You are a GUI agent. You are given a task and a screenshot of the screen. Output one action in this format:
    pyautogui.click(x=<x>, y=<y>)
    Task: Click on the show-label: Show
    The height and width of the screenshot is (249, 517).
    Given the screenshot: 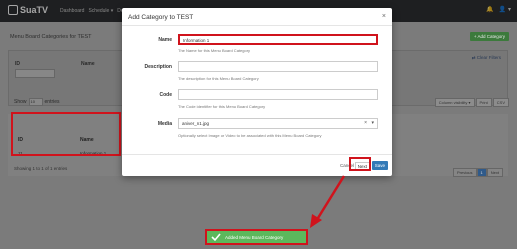 What is the action you would take?
    pyautogui.click(x=20, y=102)
    